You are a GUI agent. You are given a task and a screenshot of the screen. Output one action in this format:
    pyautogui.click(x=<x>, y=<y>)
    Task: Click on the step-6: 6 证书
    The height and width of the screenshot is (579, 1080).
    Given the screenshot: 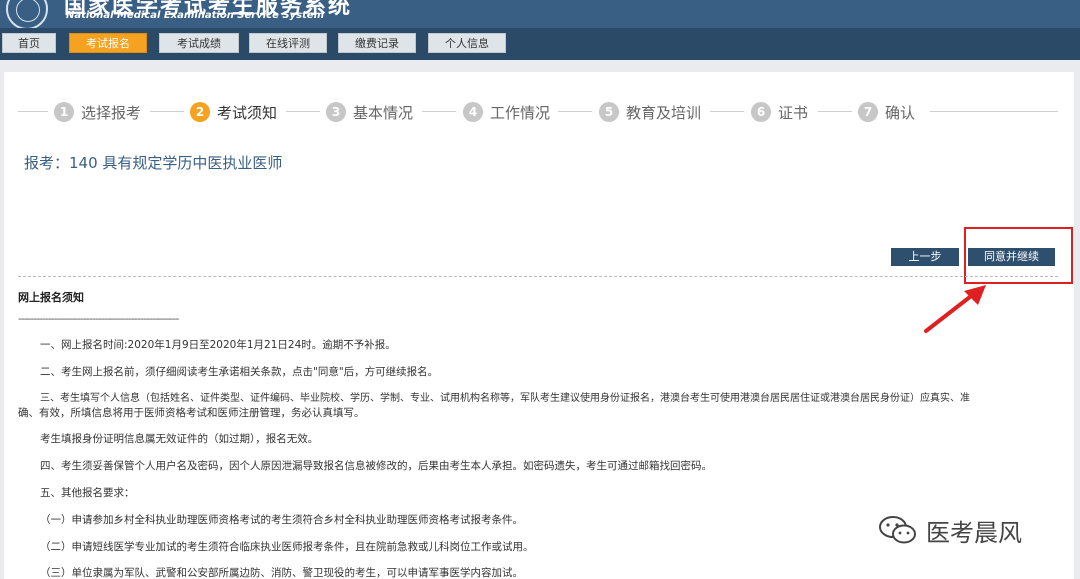 What is the action you would take?
    pyautogui.click(x=779, y=112)
    